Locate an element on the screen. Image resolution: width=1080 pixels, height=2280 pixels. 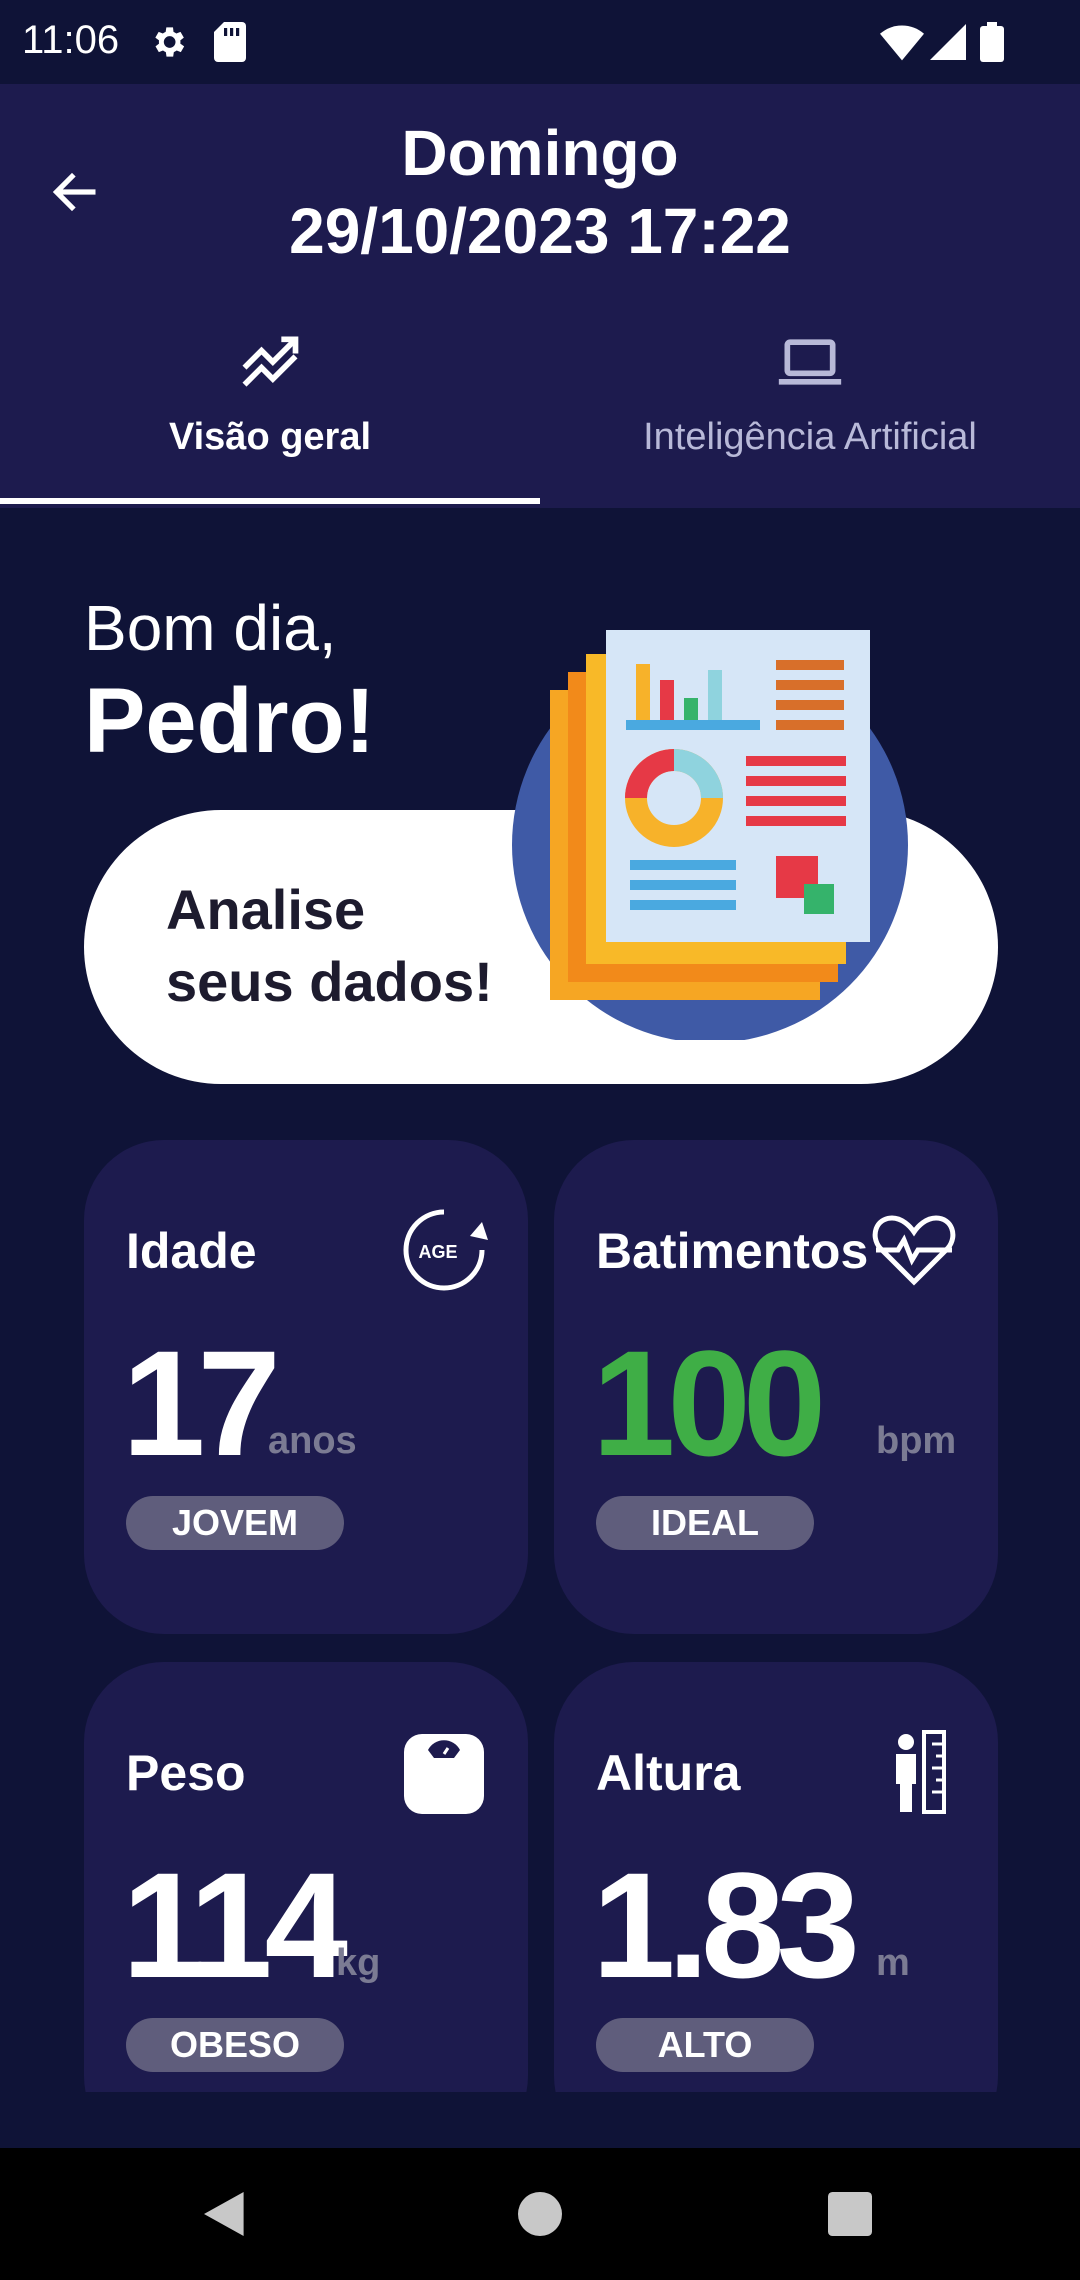
nav-back-button is located at coordinates (226, 2214).